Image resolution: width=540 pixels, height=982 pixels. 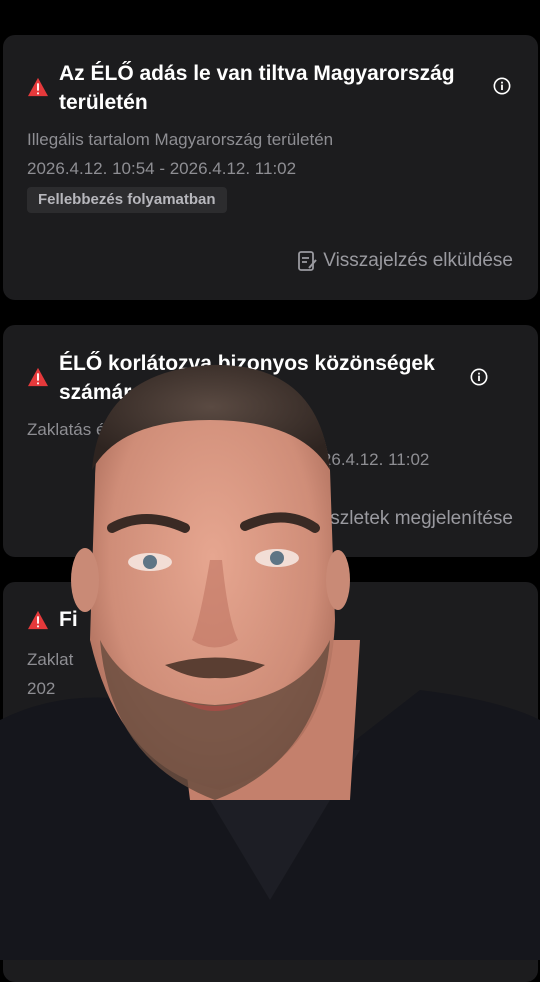 What do you see at coordinates (70, 429) in the screenshot?
I see `restriction-reason: Zaklatás és` at bounding box center [70, 429].